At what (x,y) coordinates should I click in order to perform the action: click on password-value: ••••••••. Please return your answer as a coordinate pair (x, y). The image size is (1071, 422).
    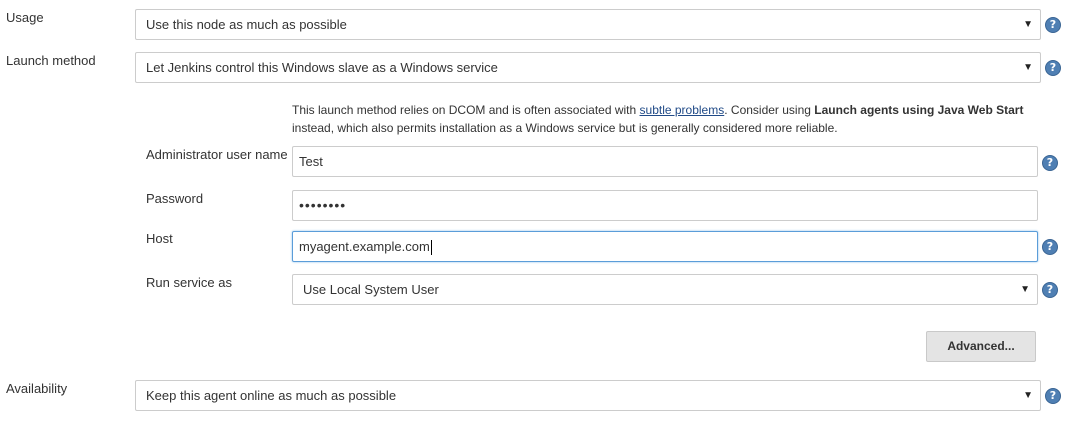
    Looking at the image, I should click on (323, 205).